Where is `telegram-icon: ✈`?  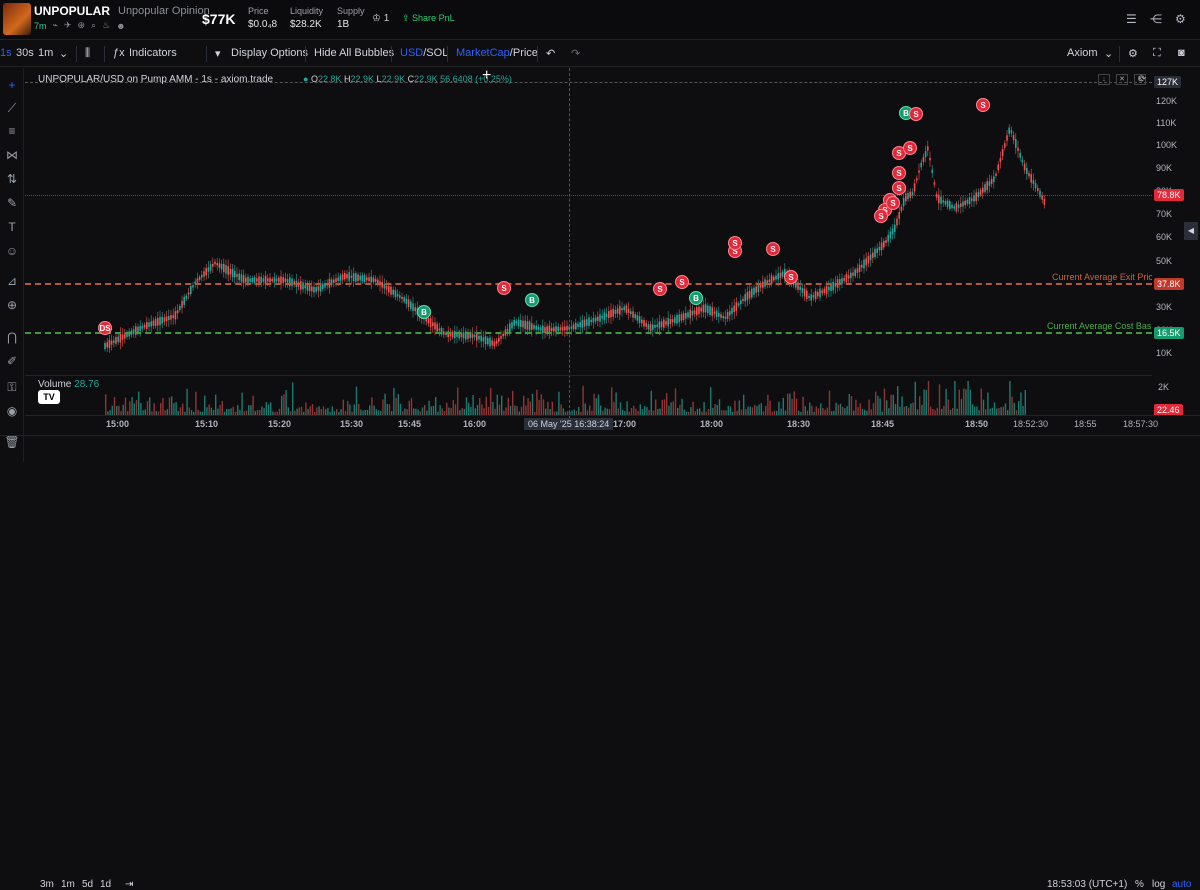 telegram-icon: ✈ is located at coordinates (68, 25).